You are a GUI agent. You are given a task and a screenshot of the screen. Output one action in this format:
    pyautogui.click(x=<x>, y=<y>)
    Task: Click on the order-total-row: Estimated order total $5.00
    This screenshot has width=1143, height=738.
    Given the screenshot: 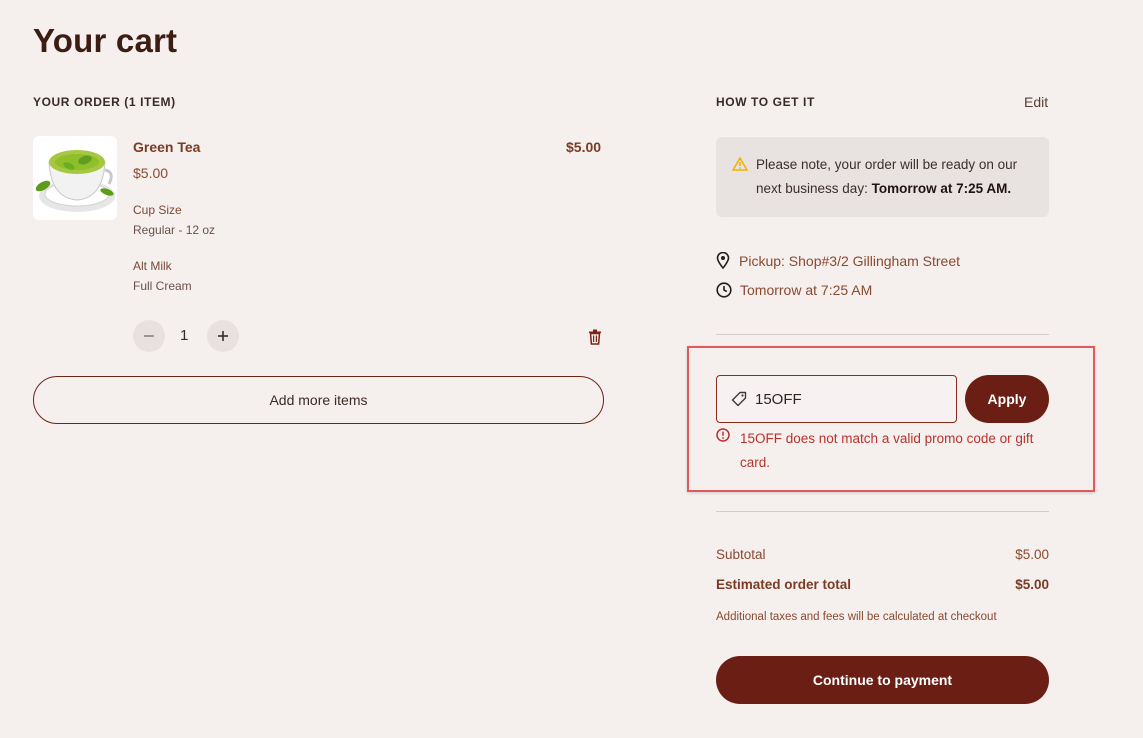 What is the action you would take?
    pyautogui.click(x=882, y=584)
    